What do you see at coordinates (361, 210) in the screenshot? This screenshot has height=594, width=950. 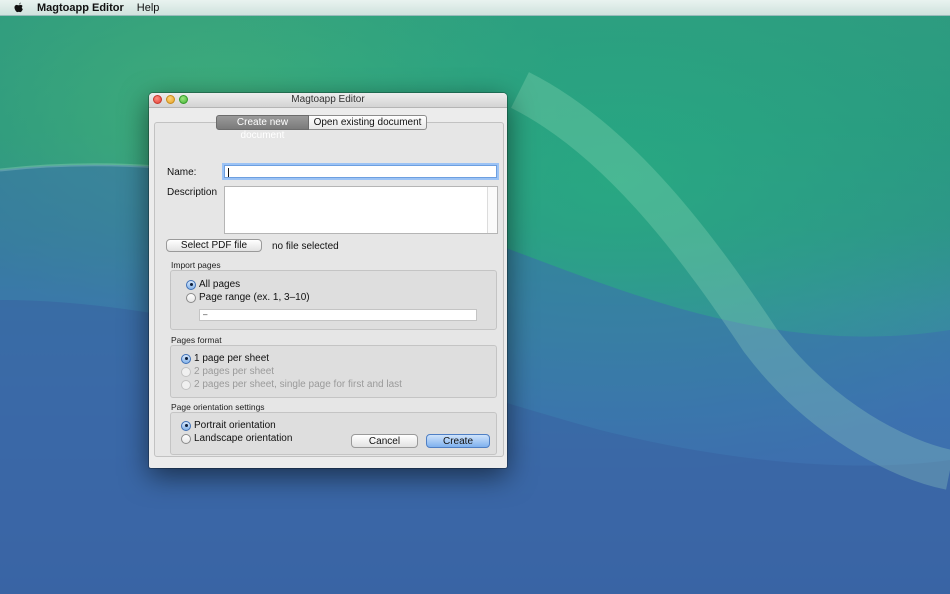 I see `description-textarea` at bounding box center [361, 210].